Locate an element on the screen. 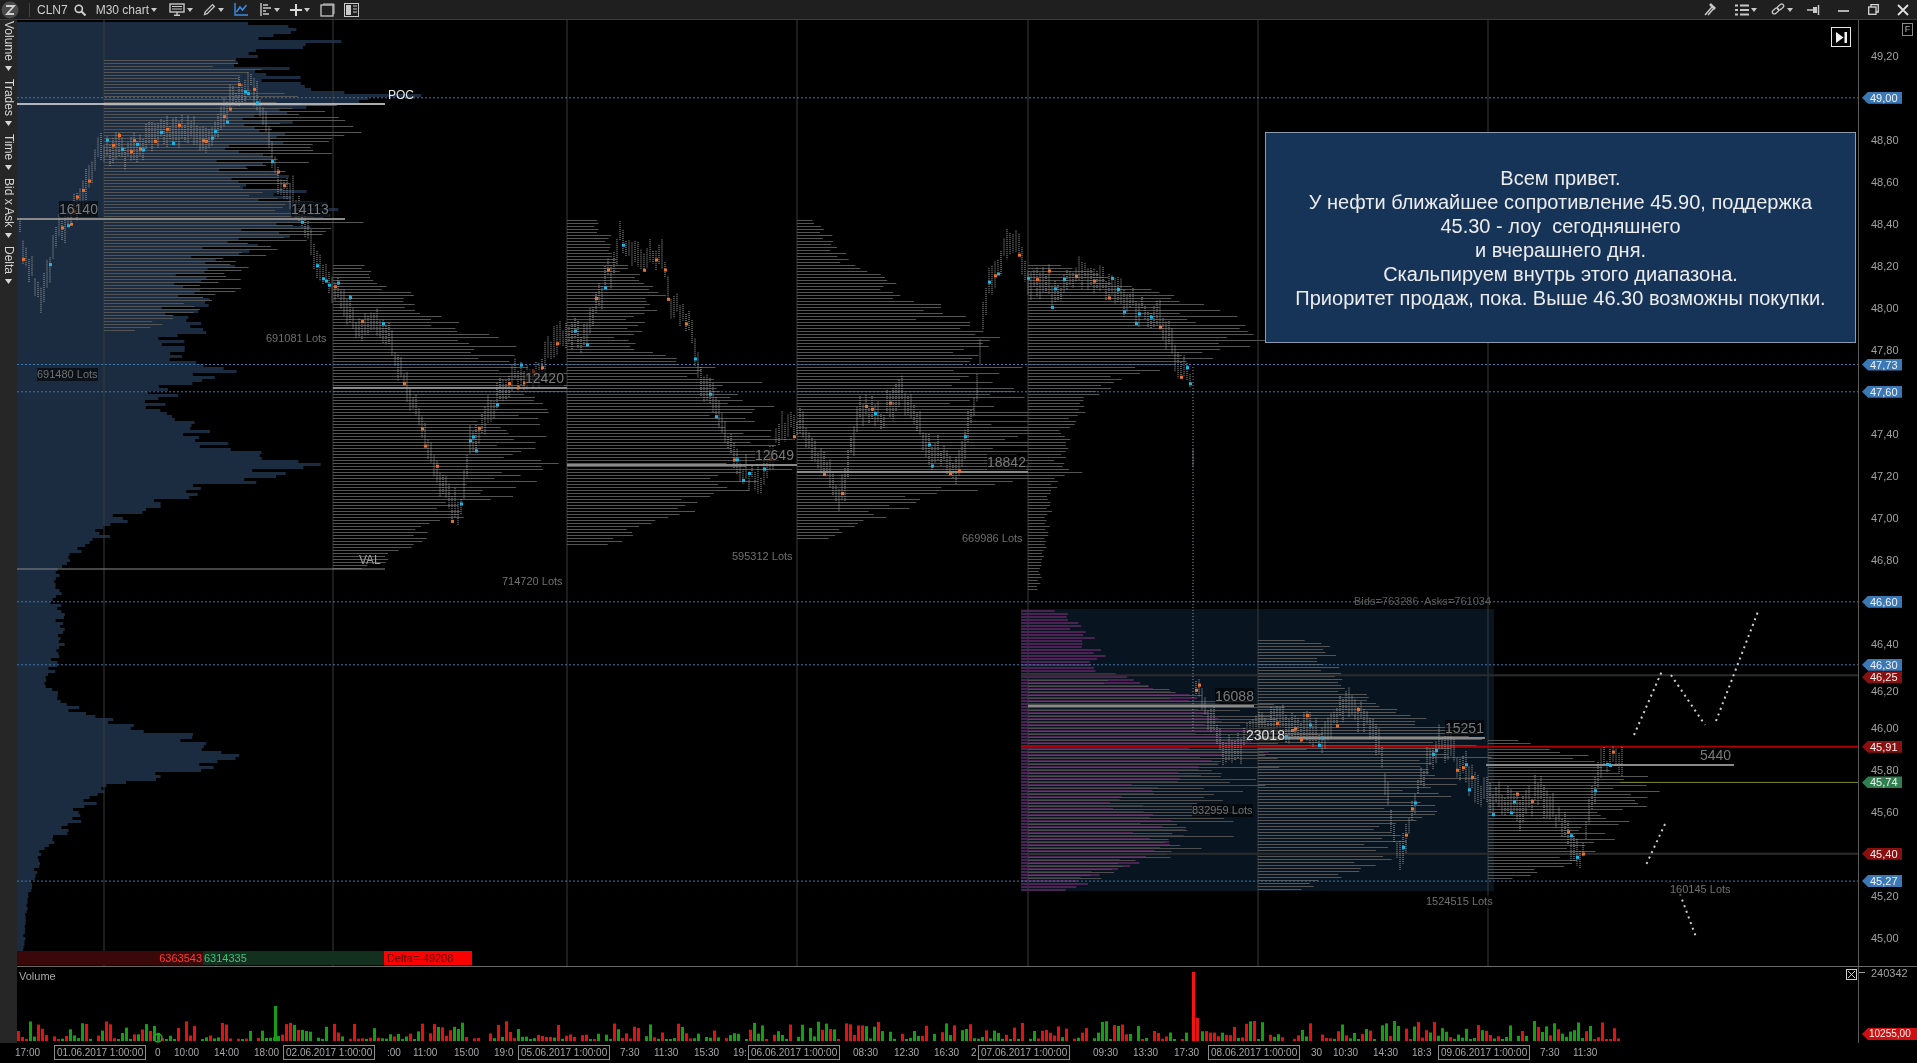 Image resolution: width=1917 pixels, height=1063 pixels. time-tick: :00 is located at coordinates (394, 1052).